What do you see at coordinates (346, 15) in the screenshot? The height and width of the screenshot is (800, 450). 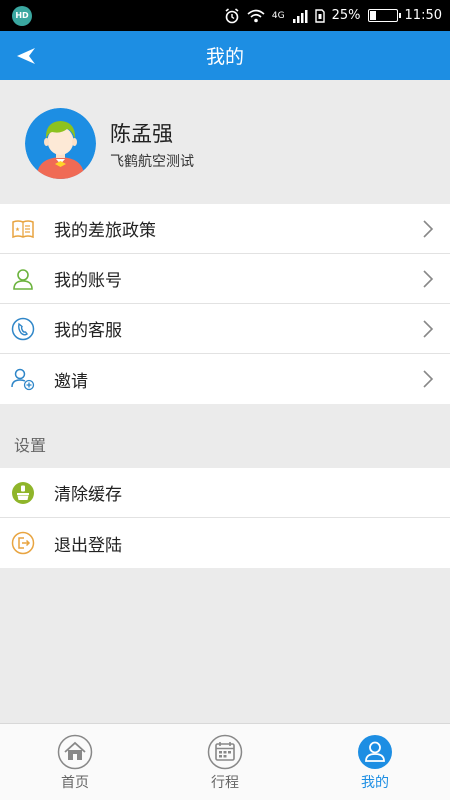 I see `battery-percent: 25%` at bounding box center [346, 15].